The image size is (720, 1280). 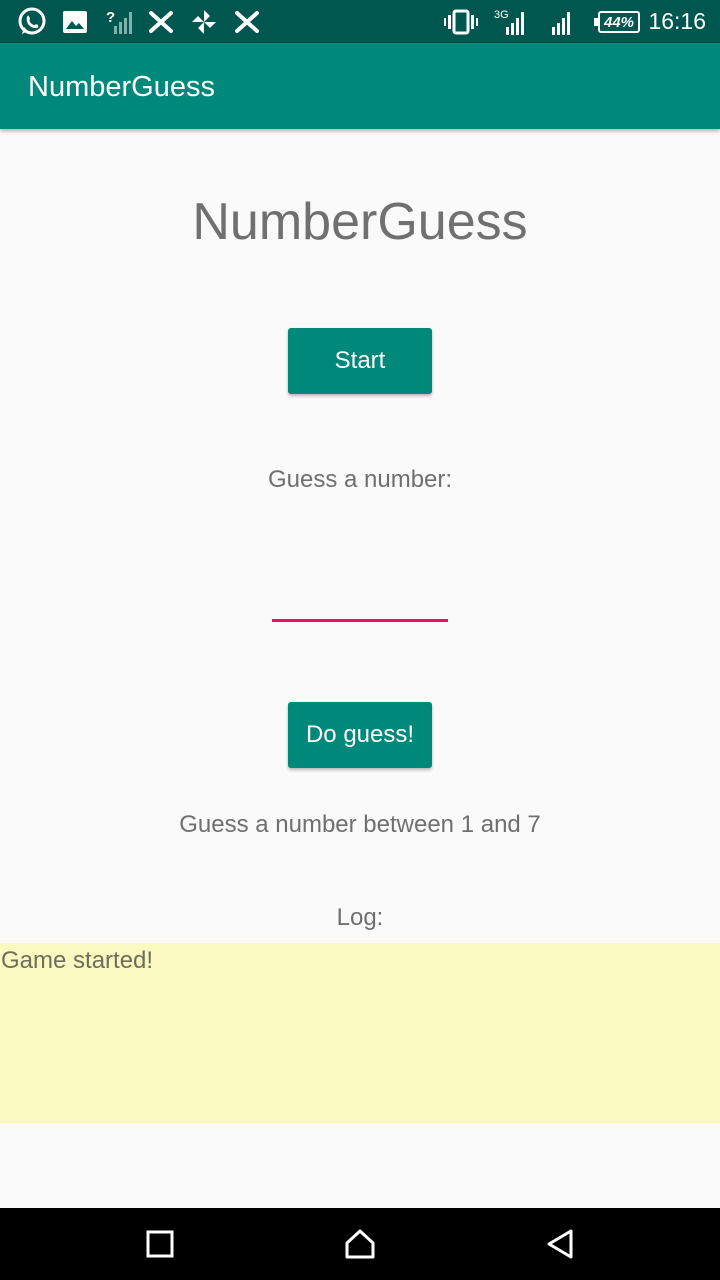 I want to click on svg-text: 3G, so click(x=501, y=15).